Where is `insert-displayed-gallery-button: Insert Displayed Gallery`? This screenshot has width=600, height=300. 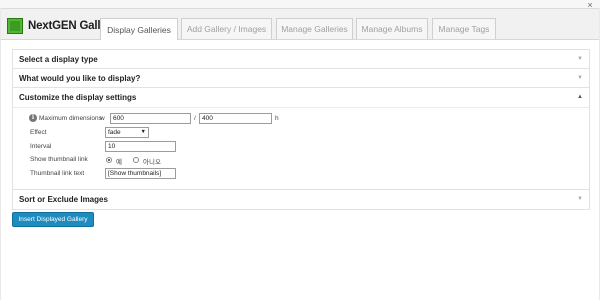 insert-displayed-gallery-button: Insert Displayed Gallery is located at coordinates (53, 219).